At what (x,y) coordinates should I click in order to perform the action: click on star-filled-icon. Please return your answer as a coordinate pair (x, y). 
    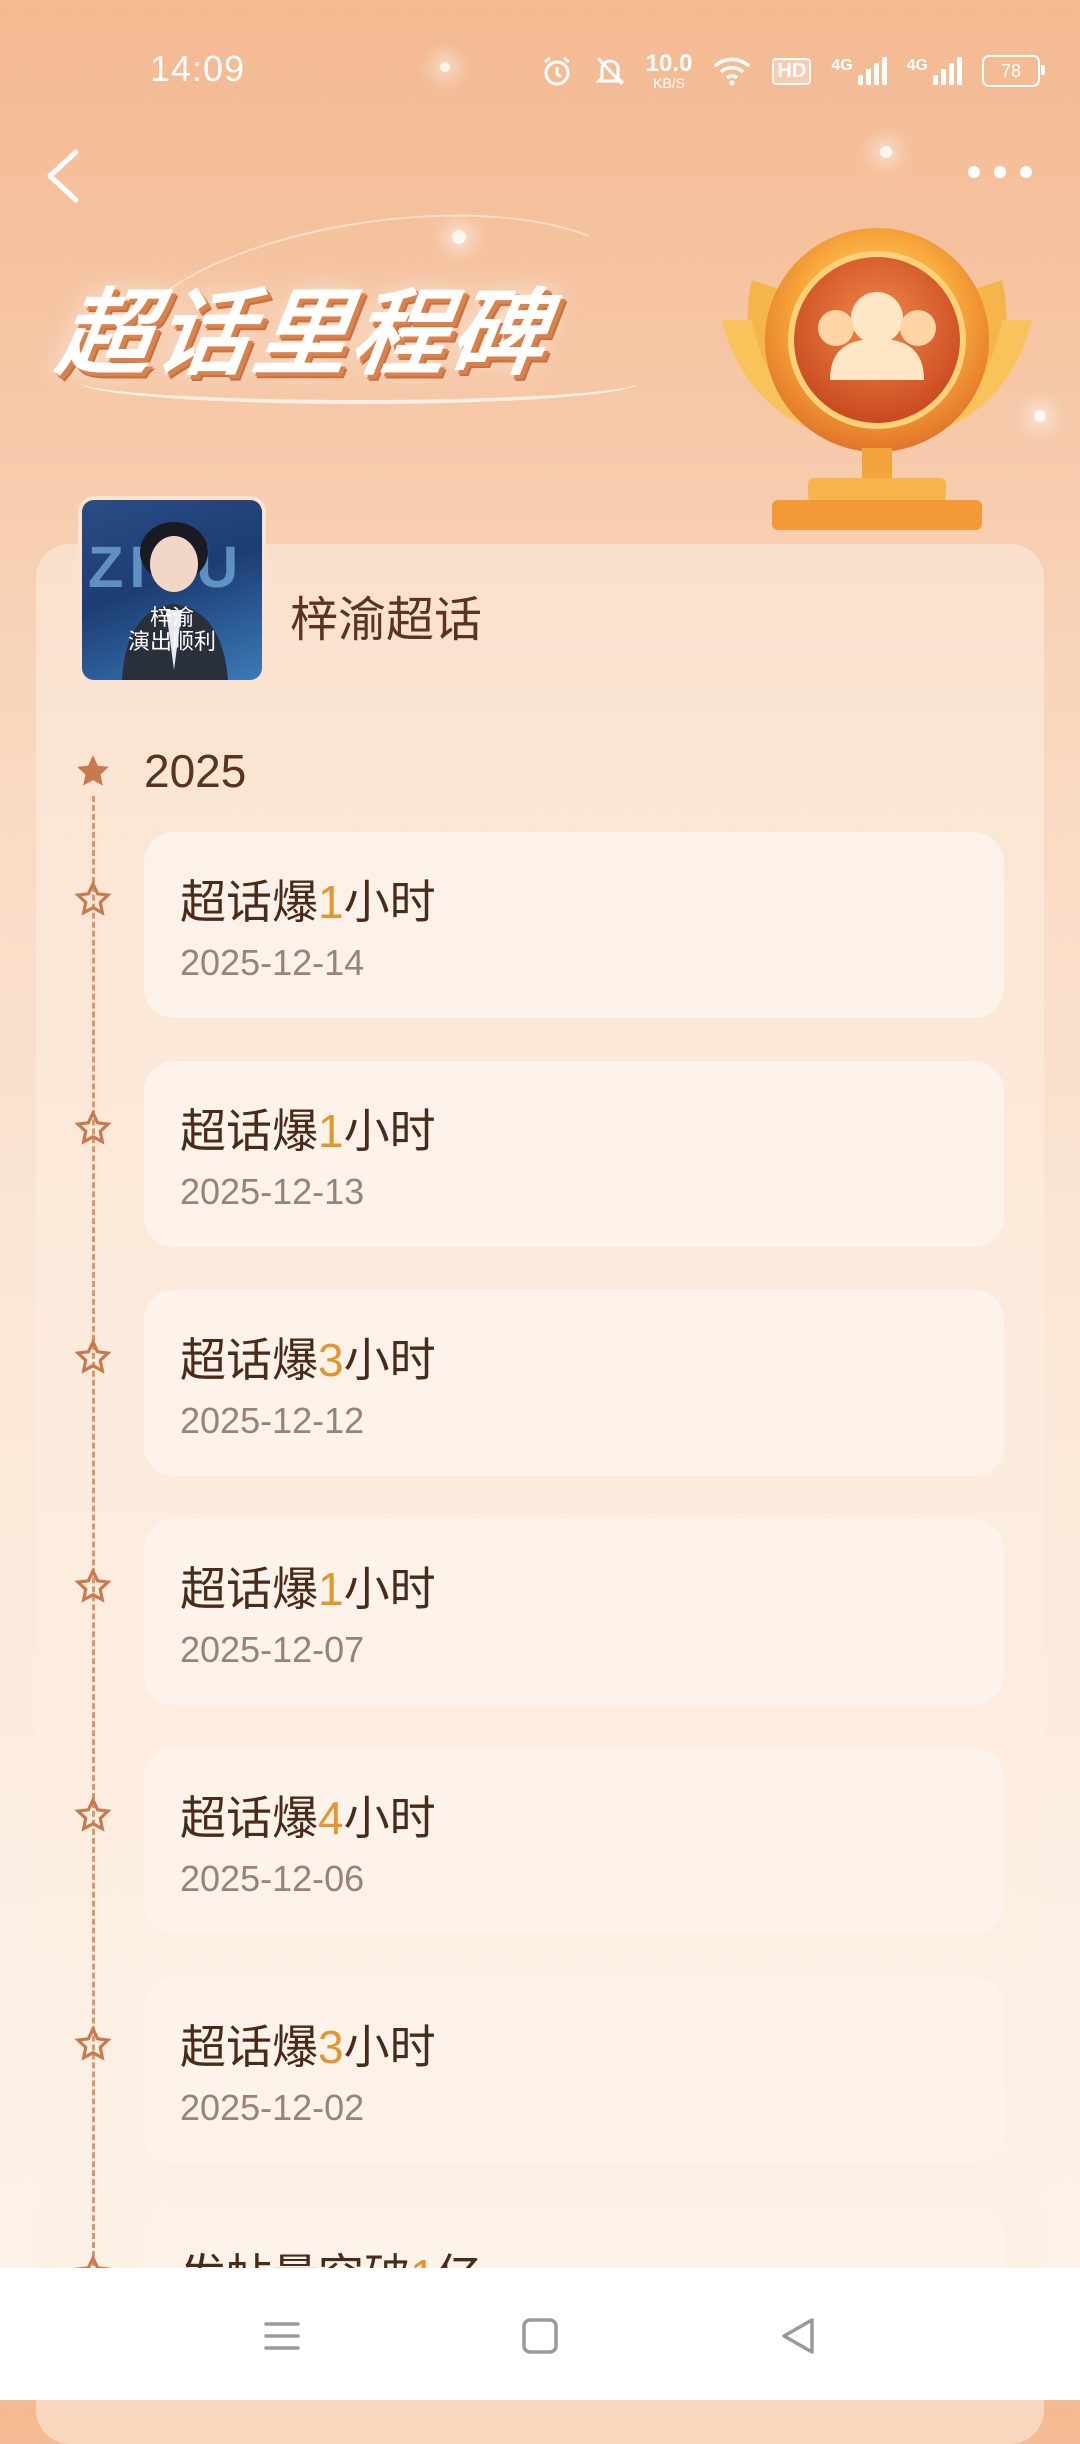
    Looking at the image, I should click on (93, 770).